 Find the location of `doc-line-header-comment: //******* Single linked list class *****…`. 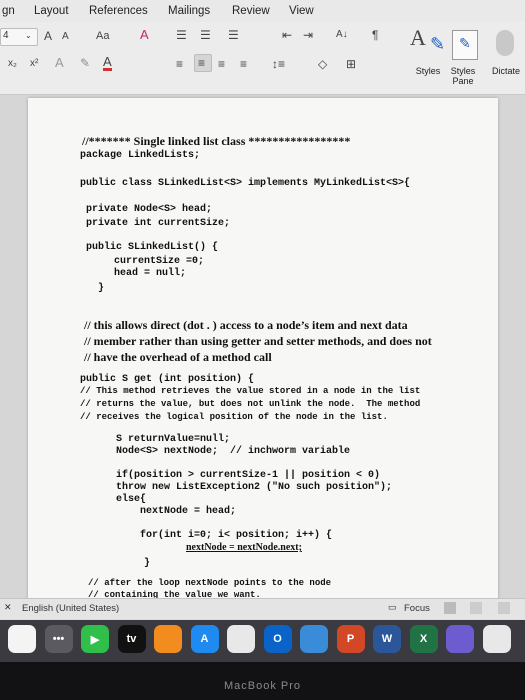

doc-line-header-comment: //******* Single linked list class *****… is located at coordinates (216, 141).